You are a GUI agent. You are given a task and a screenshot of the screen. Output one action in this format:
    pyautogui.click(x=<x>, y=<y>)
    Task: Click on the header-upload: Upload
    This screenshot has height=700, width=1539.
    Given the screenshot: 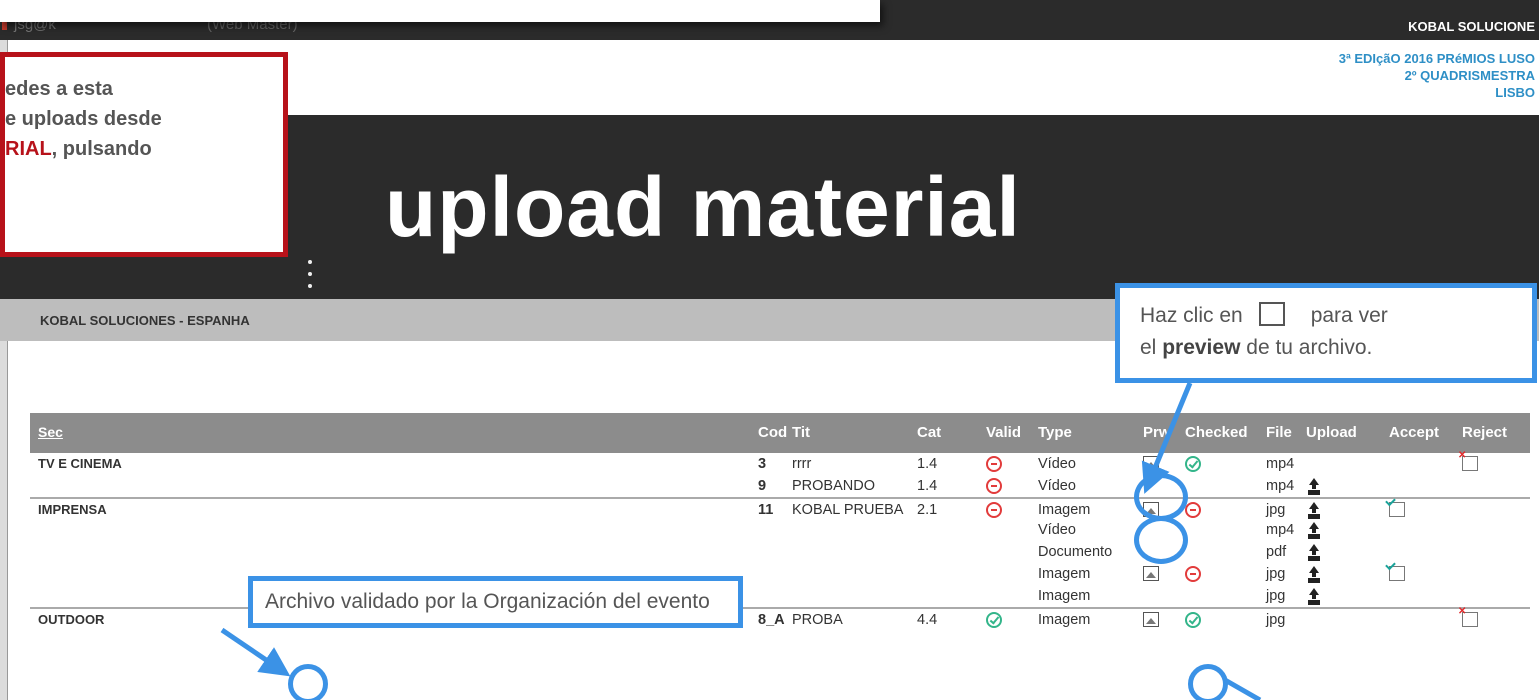 What is the action you would take?
    pyautogui.click(x=1331, y=432)
    